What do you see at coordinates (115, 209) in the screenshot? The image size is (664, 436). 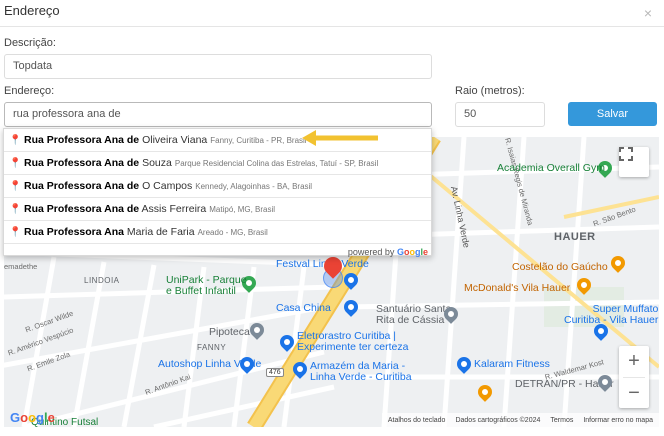 I see `autocomplete-main: Rua Professora Ana de Assis Ferreira` at bounding box center [115, 209].